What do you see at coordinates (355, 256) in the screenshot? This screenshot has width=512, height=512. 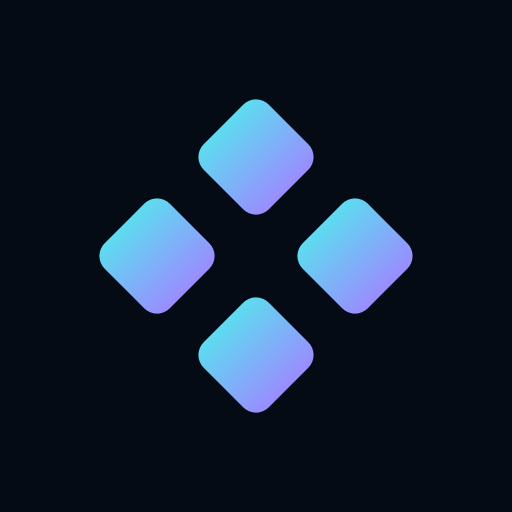 I see `diamond-tile-right` at bounding box center [355, 256].